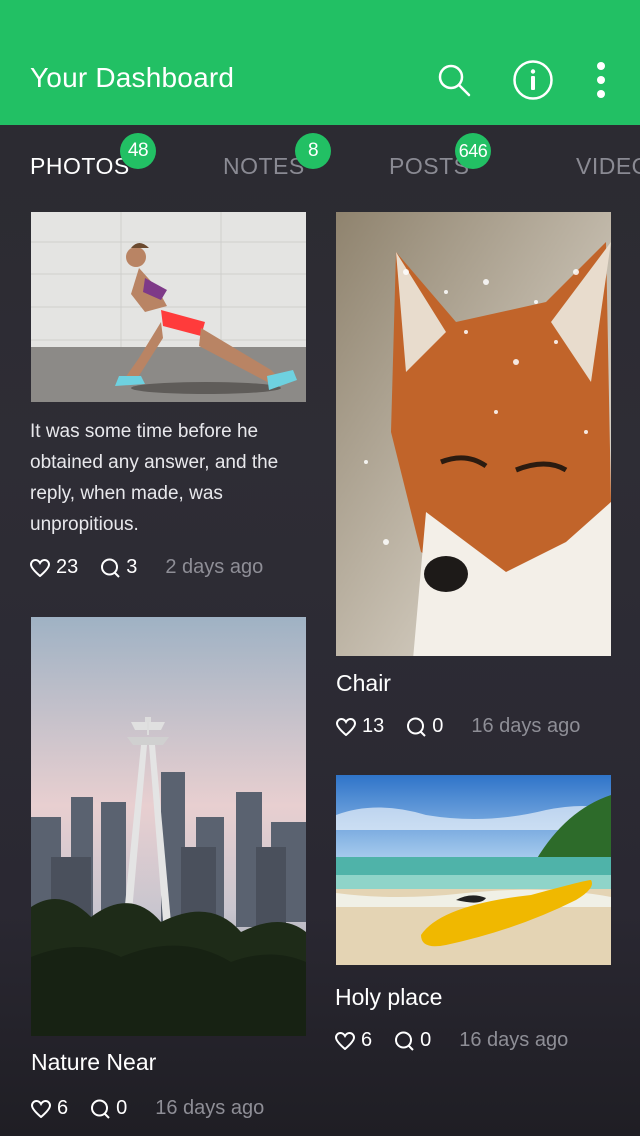 This screenshot has width=640, height=1136. What do you see at coordinates (473, 870) in the screenshot?
I see `beach-kayak-photo` at bounding box center [473, 870].